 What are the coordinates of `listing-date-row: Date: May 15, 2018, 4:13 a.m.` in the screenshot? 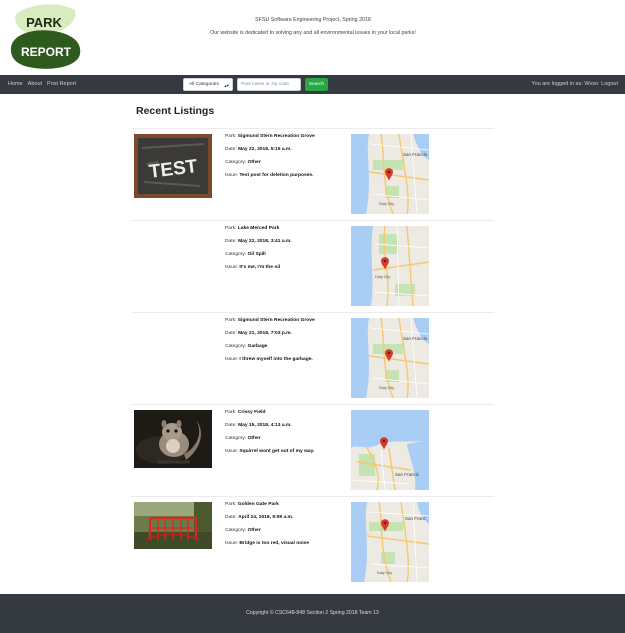 It's located at (258, 425).